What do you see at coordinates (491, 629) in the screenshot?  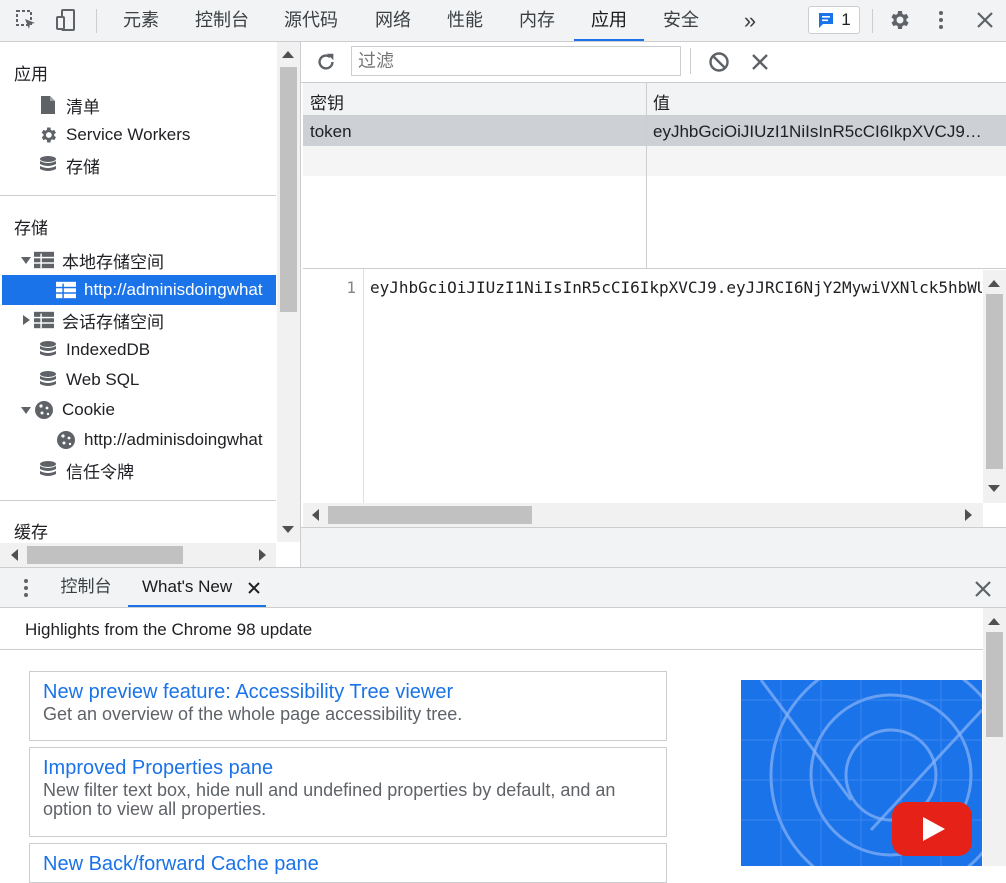 I see `whats-new-header: Highlights from the Chrome 98 update` at bounding box center [491, 629].